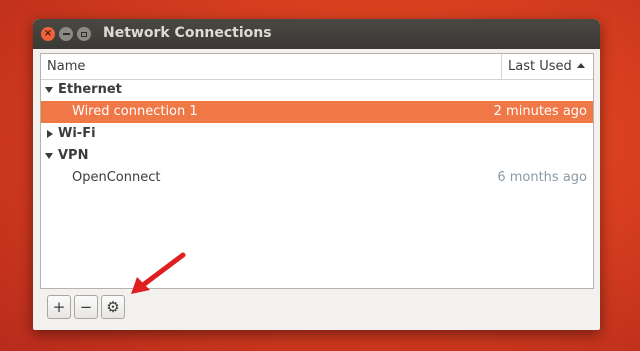 The width and height of the screenshot is (640, 351). What do you see at coordinates (73, 155) in the screenshot?
I see `group-label: VPN` at bounding box center [73, 155].